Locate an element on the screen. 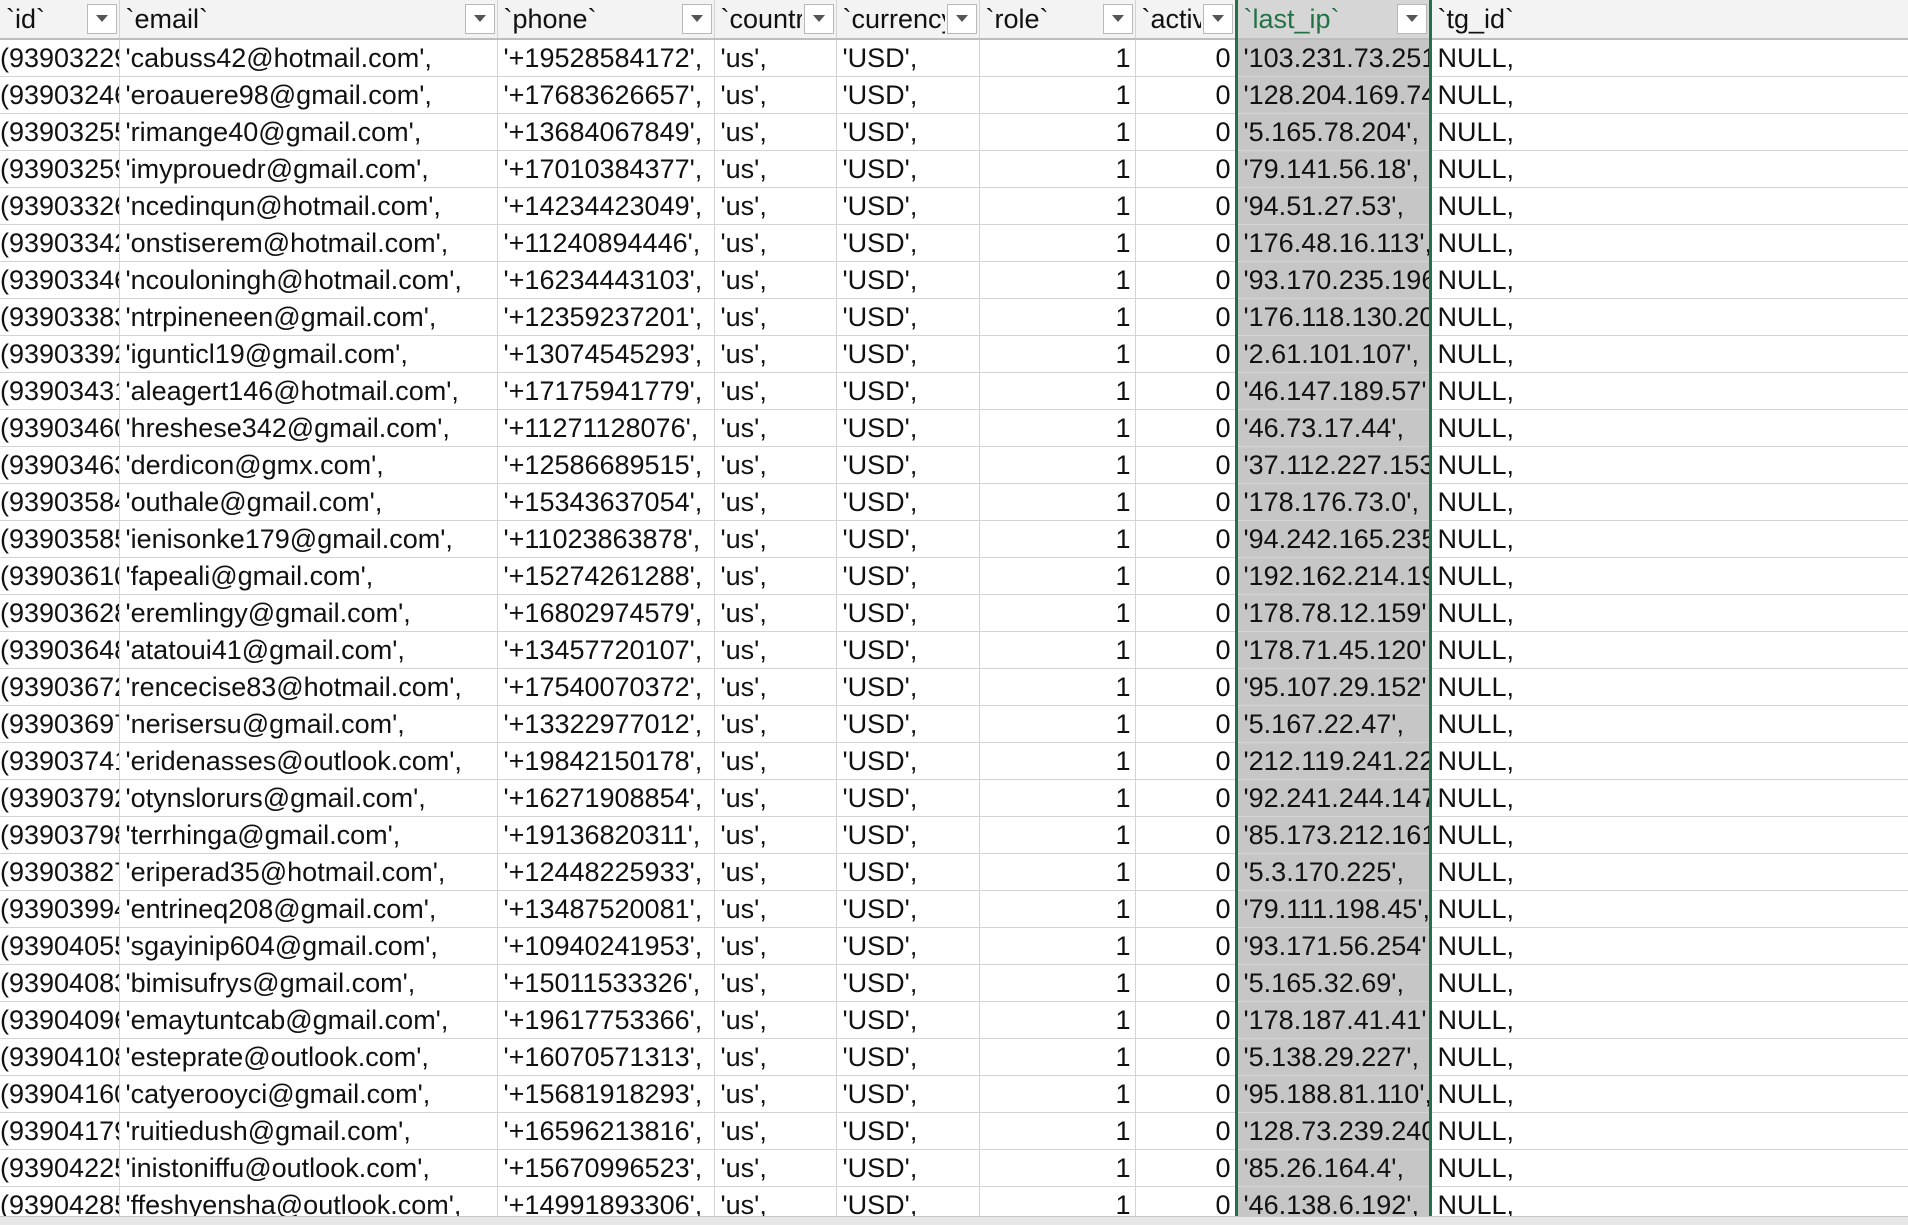 Image resolution: width=1908 pixels, height=1225 pixels. cell-id: (93904108, is located at coordinates (60, 1057).